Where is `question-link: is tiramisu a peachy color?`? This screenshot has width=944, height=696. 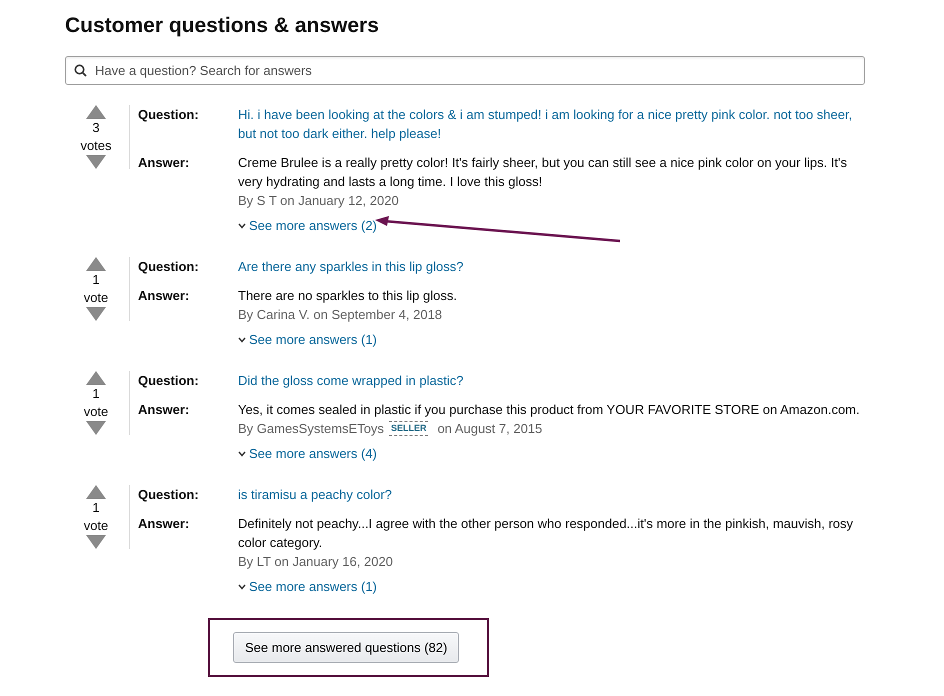
question-link: is tiramisu a peachy color? is located at coordinates (549, 494).